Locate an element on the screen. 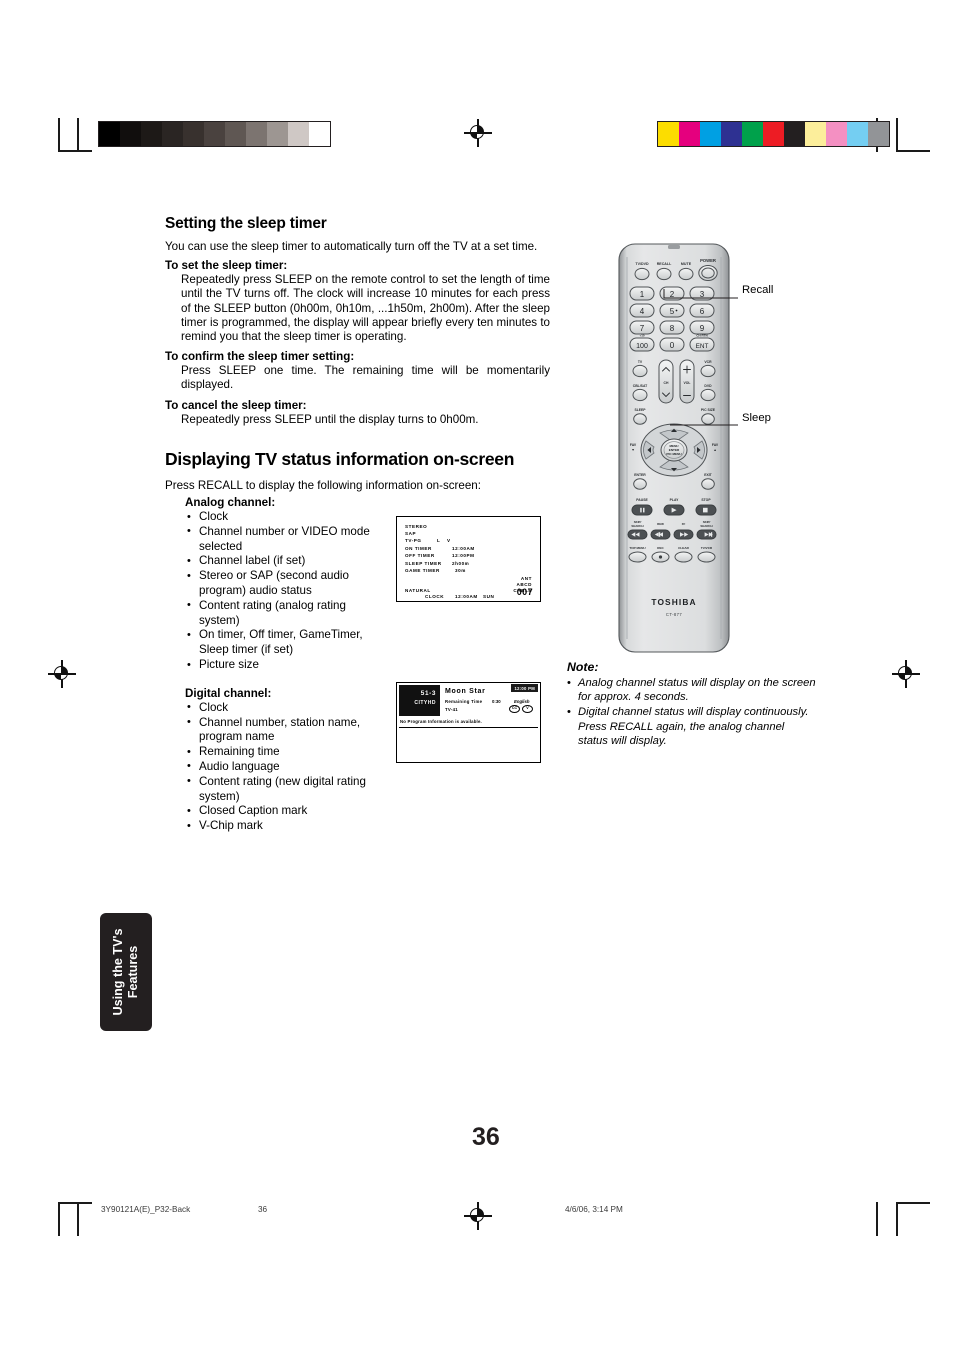 The width and height of the screenshot is (954, 1353). svg-text: PAUSE is located at coordinates (642, 500).